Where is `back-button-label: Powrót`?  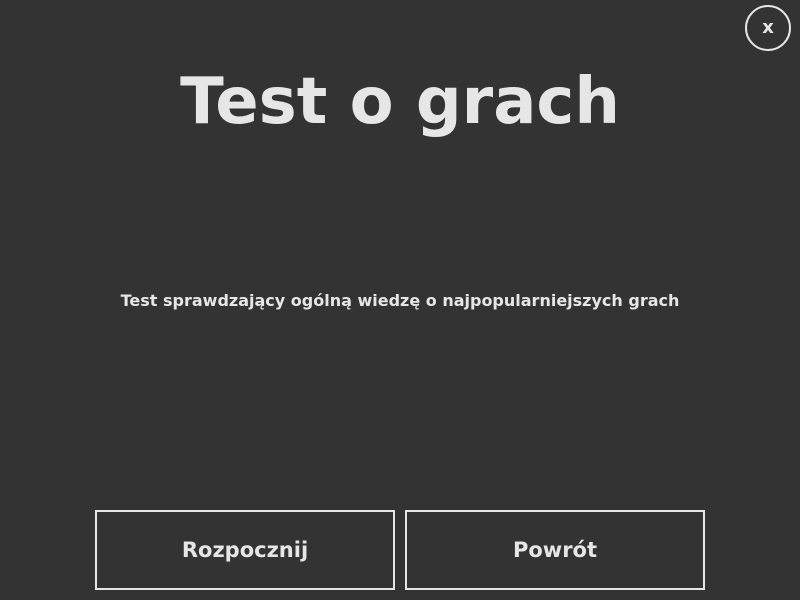 back-button-label: Powrót is located at coordinates (555, 550).